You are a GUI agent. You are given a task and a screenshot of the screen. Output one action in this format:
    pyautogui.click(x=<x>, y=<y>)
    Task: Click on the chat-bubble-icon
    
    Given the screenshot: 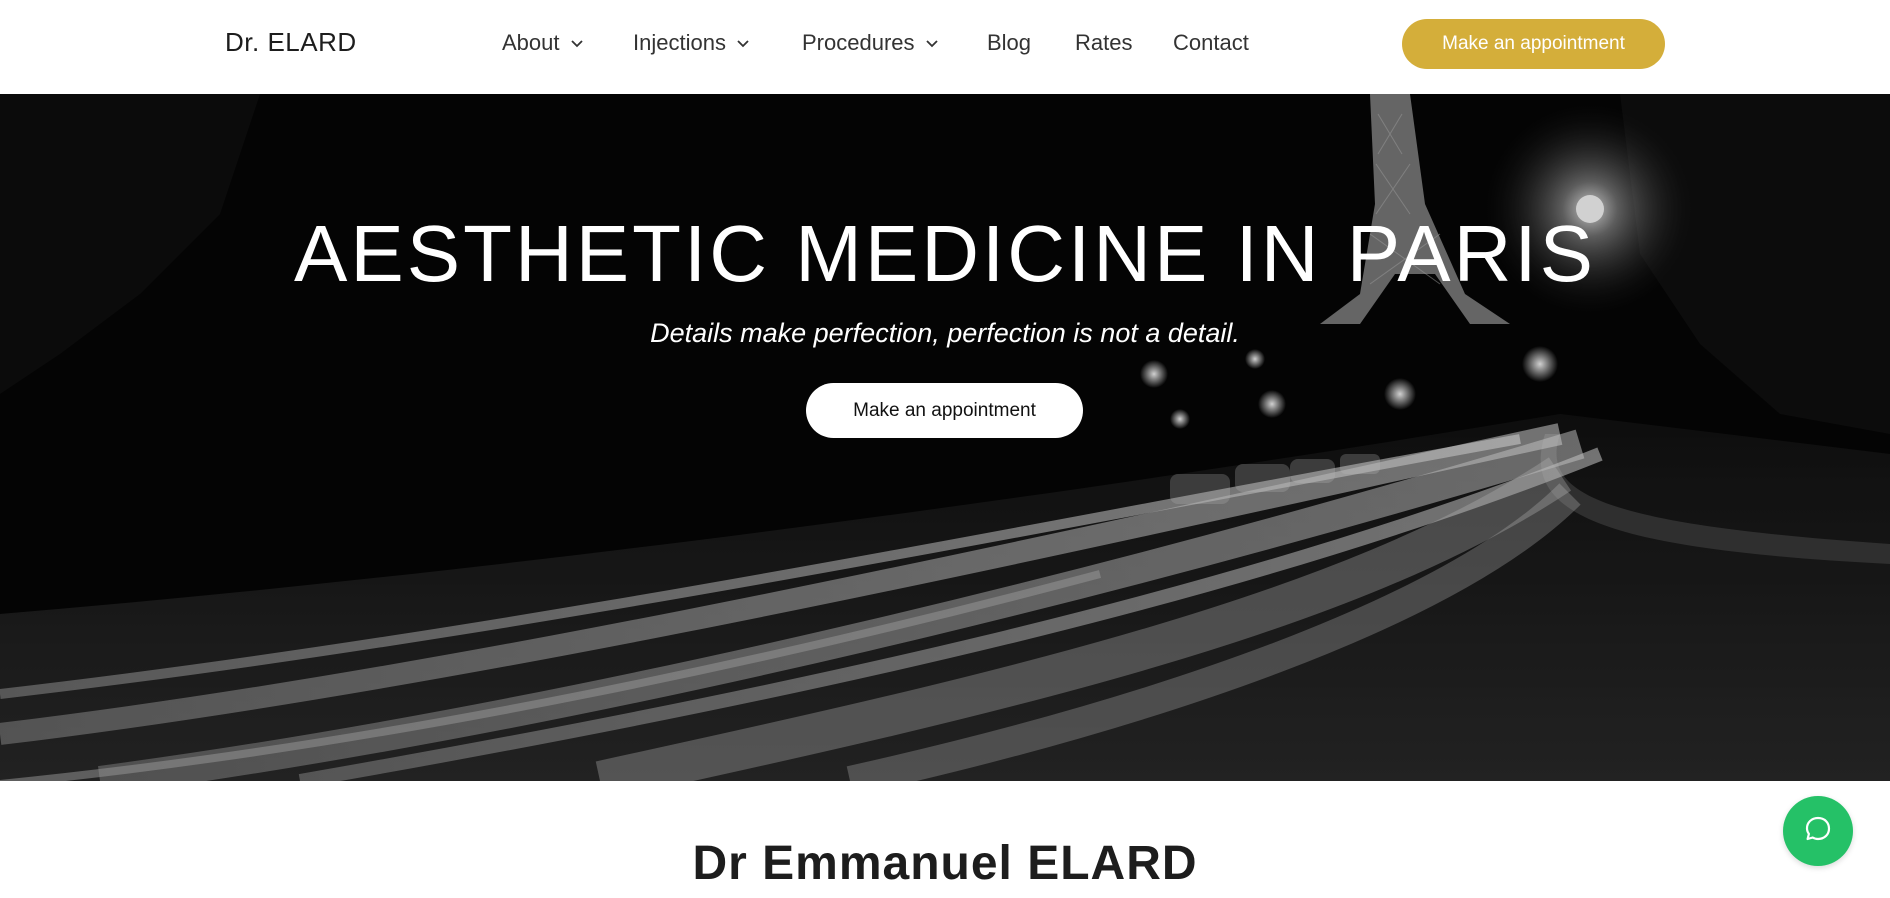 What is the action you would take?
    pyautogui.click(x=1818, y=831)
    